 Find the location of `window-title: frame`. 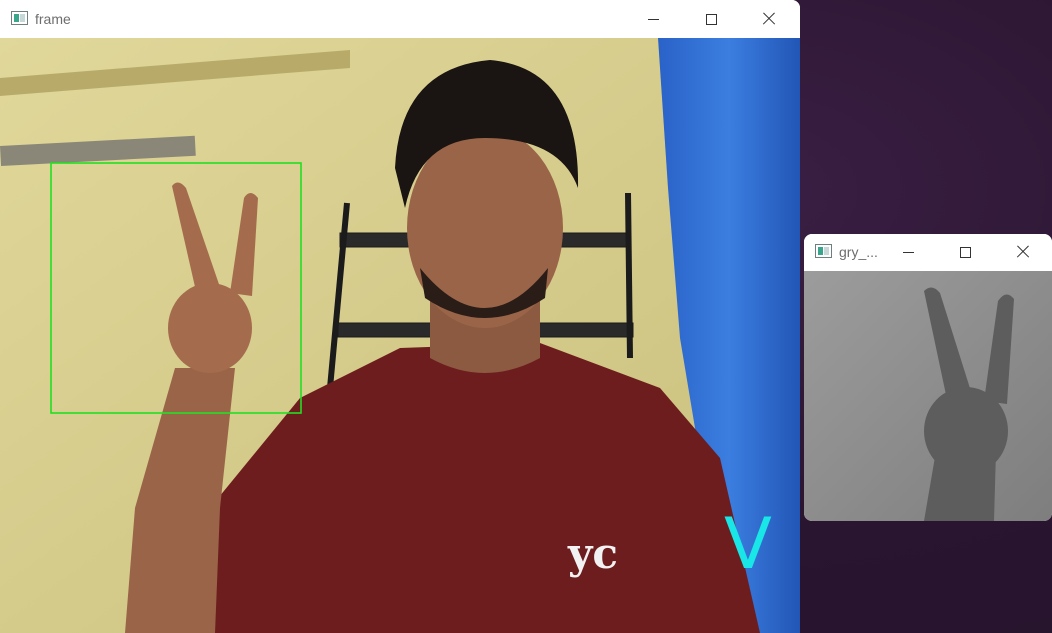

window-title: frame is located at coordinates (53, 19).